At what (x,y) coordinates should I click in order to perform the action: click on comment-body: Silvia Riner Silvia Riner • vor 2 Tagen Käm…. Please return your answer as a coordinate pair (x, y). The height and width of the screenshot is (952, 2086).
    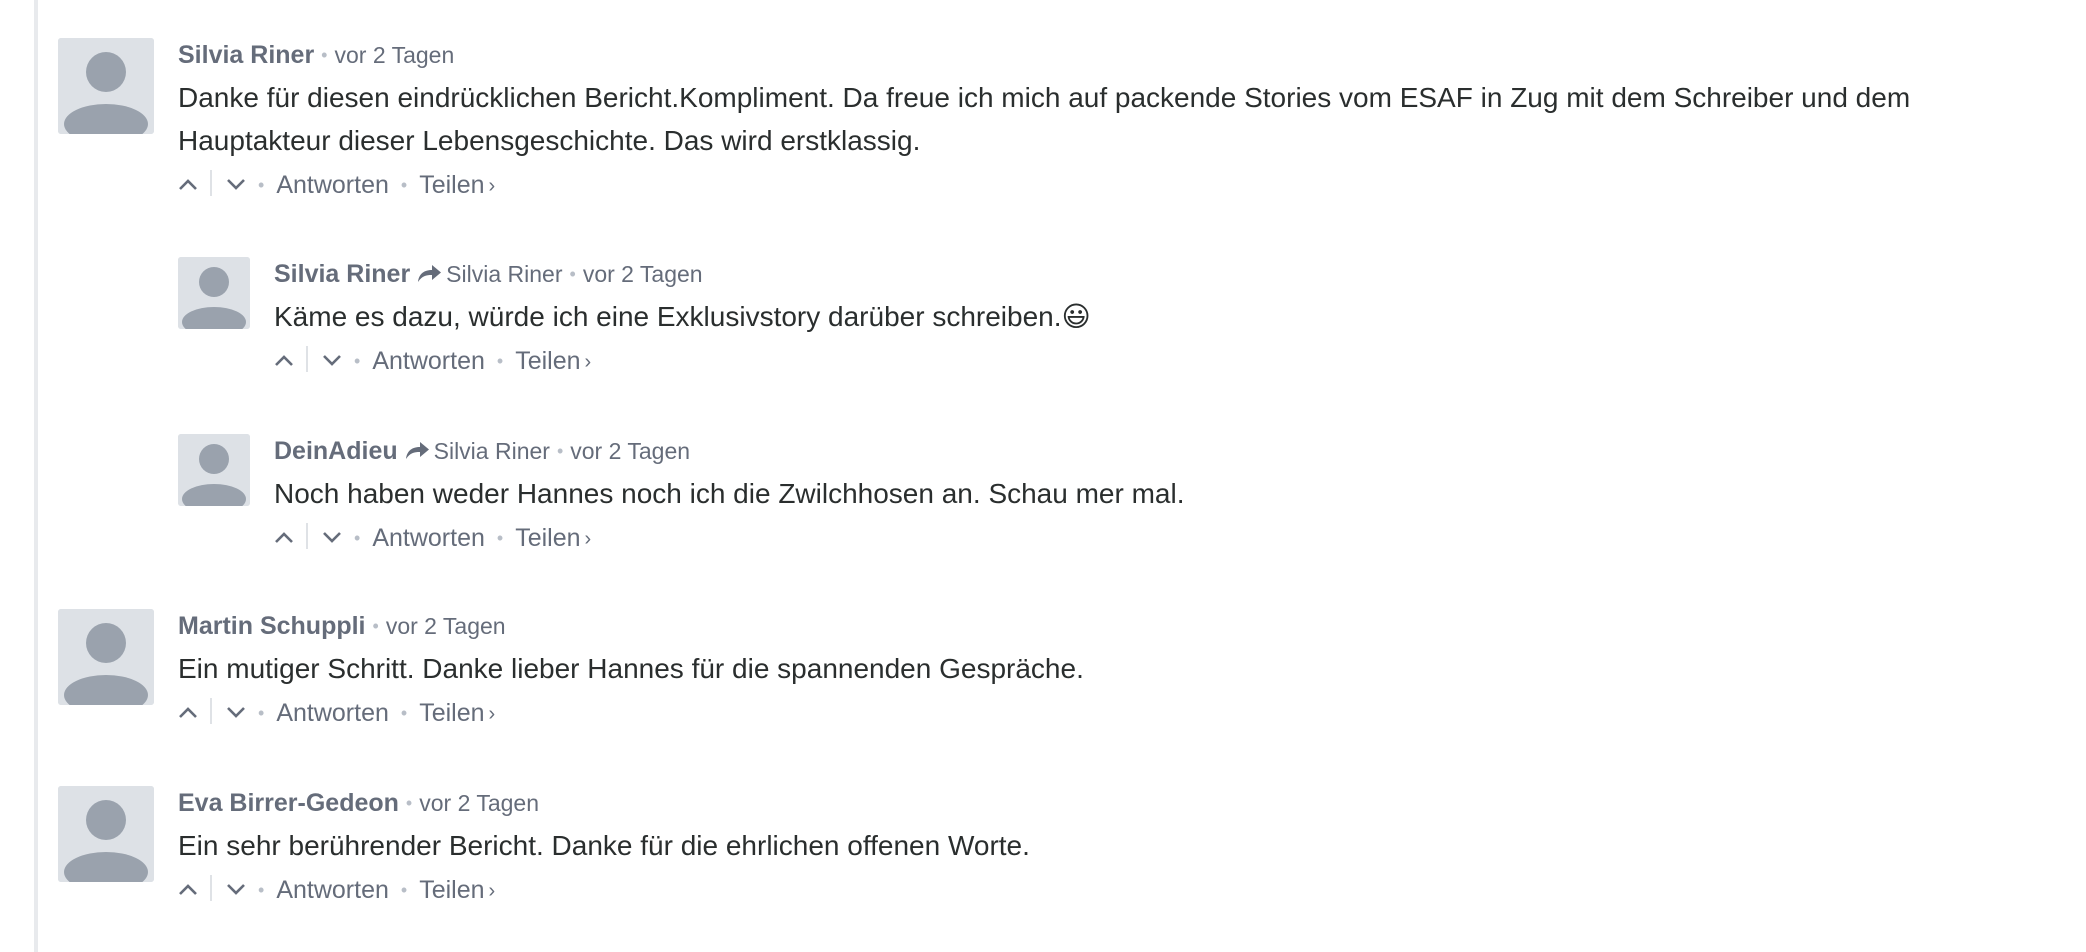
    Looking at the image, I should click on (1164, 319).